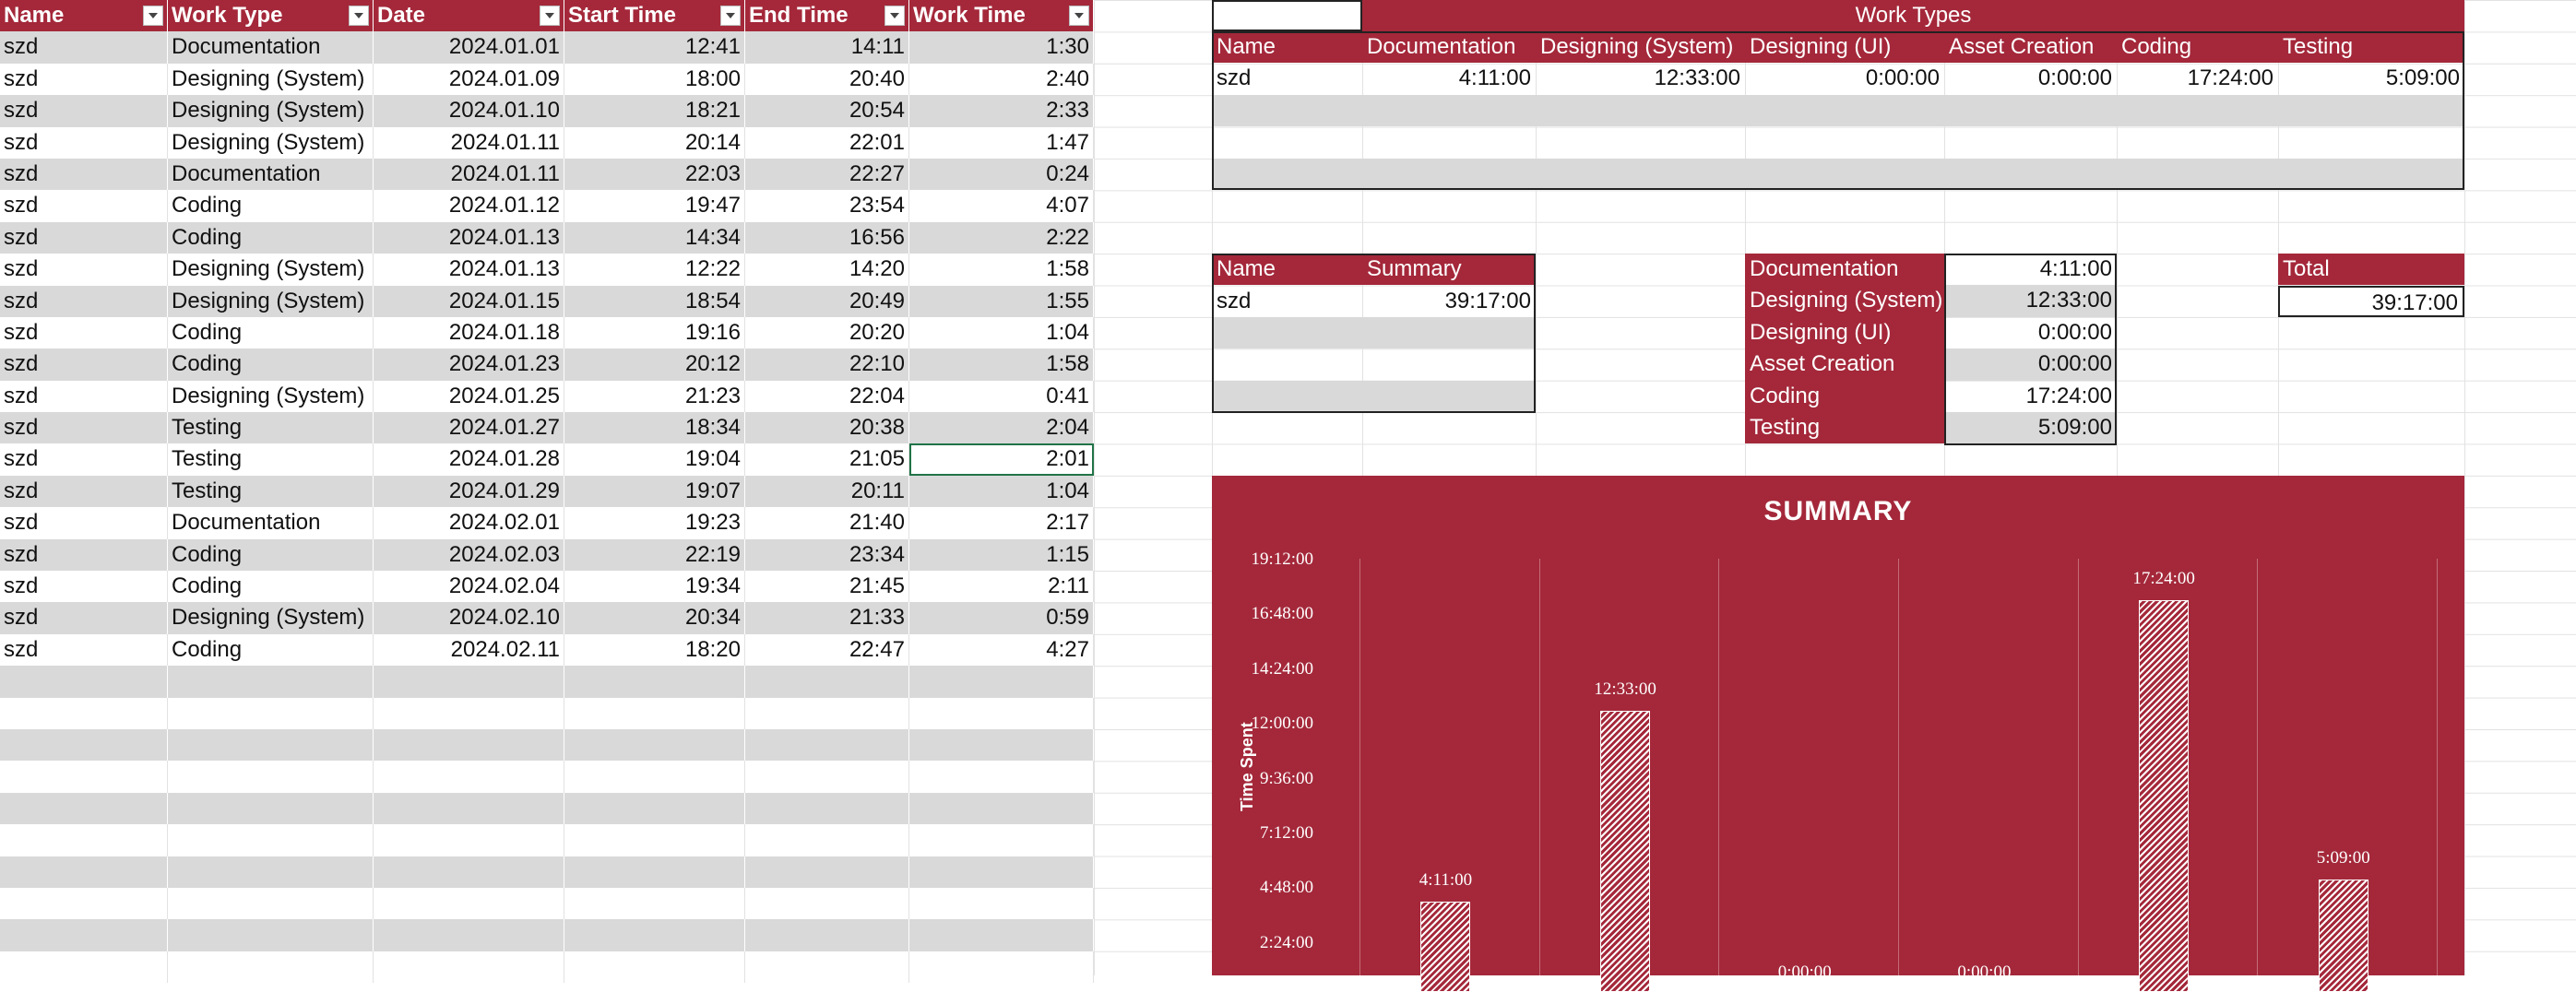  I want to click on end-time-cell: 20:54, so click(827, 111).